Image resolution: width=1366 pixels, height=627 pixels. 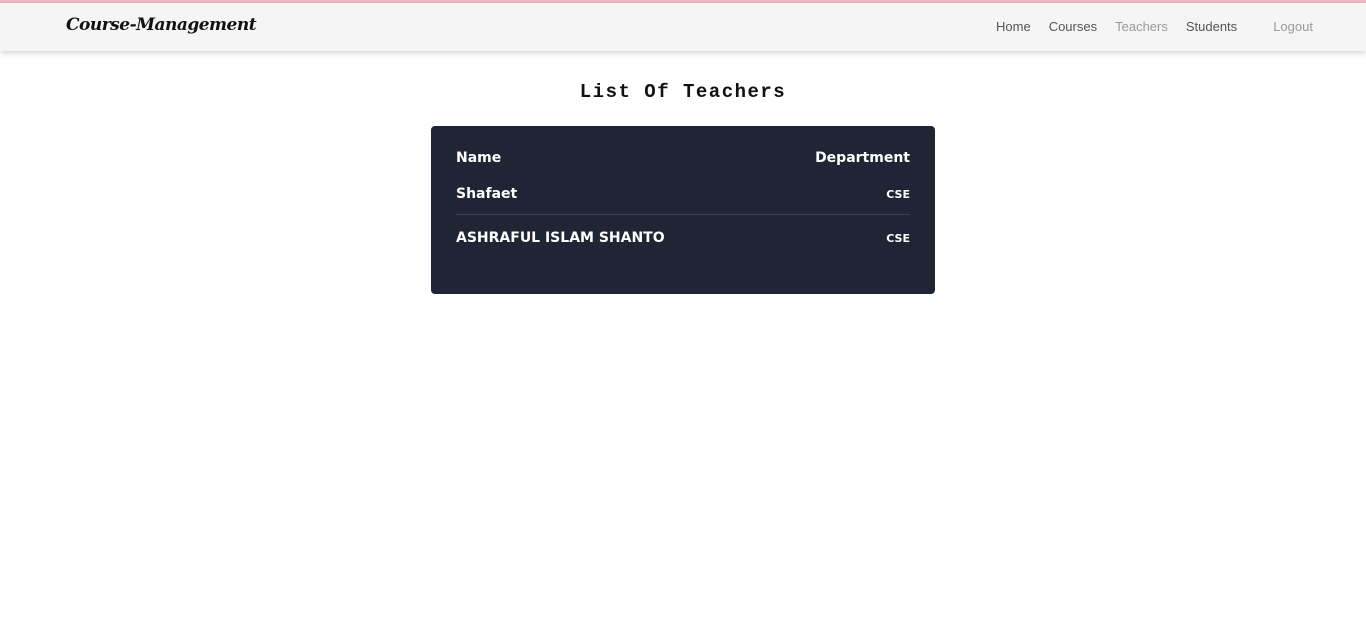 What do you see at coordinates (161, 25) in the screenshot?
I see `brand-logo: Course-Management` at bounding box center [161, 25].